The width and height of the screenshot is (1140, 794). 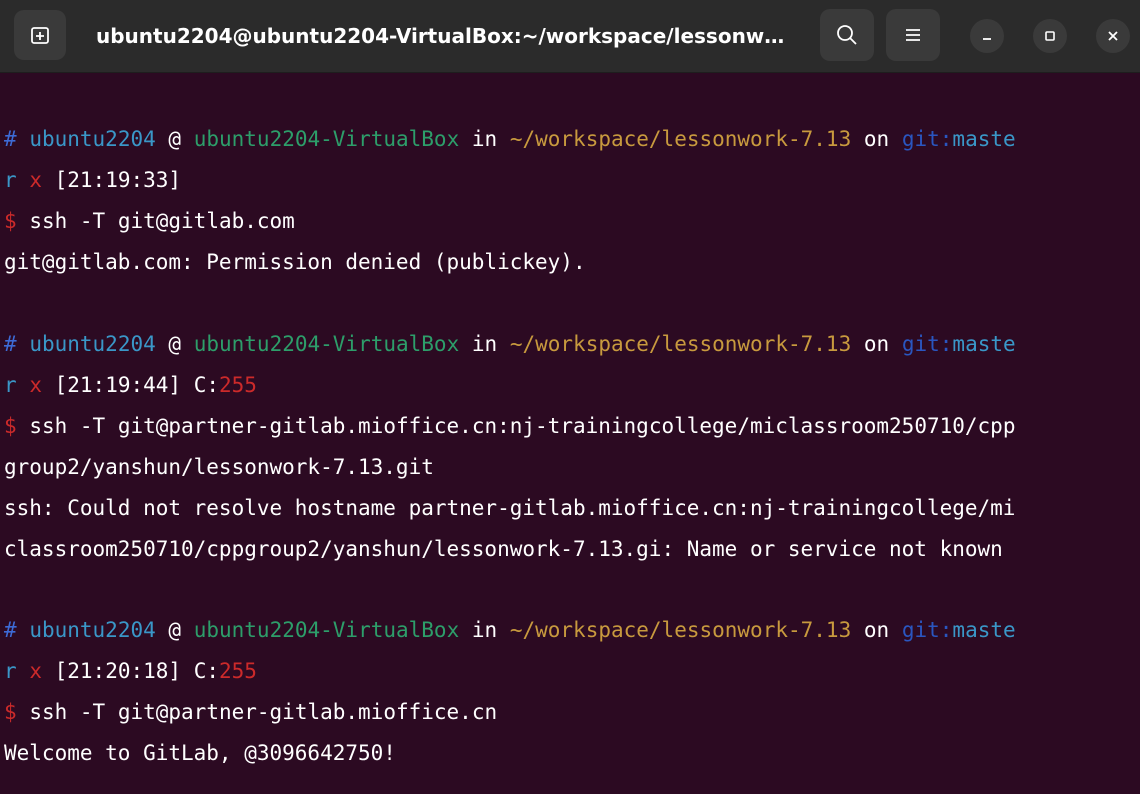 I want to click on close-icon, so click(x=1113, y=36).